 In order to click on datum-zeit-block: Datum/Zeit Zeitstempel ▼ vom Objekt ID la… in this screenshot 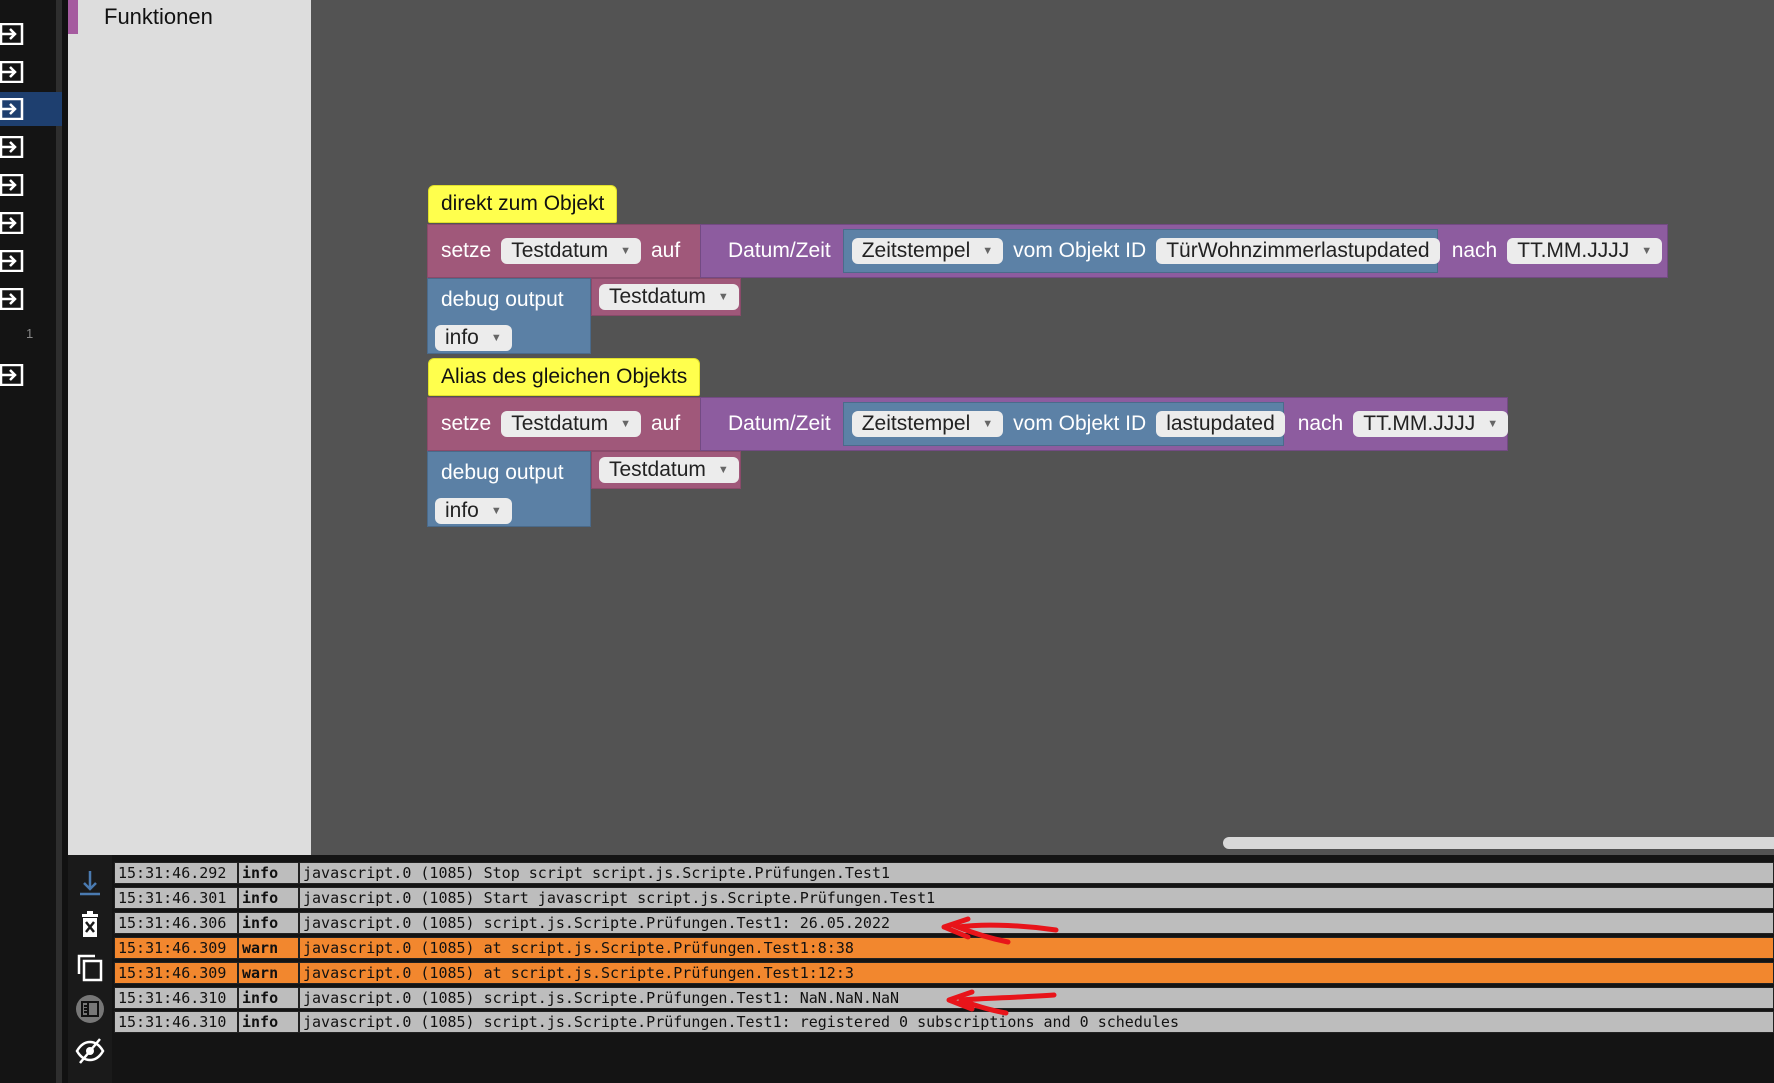, I will do `click(1104, 424)`.